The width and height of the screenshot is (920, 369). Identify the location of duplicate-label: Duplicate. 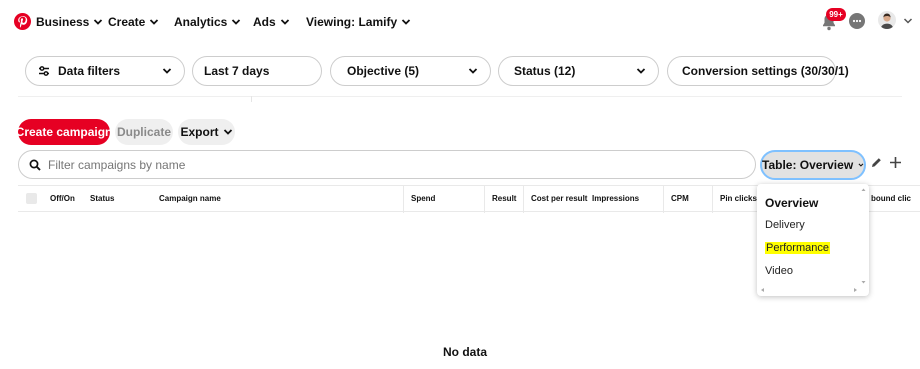
(143, 132).